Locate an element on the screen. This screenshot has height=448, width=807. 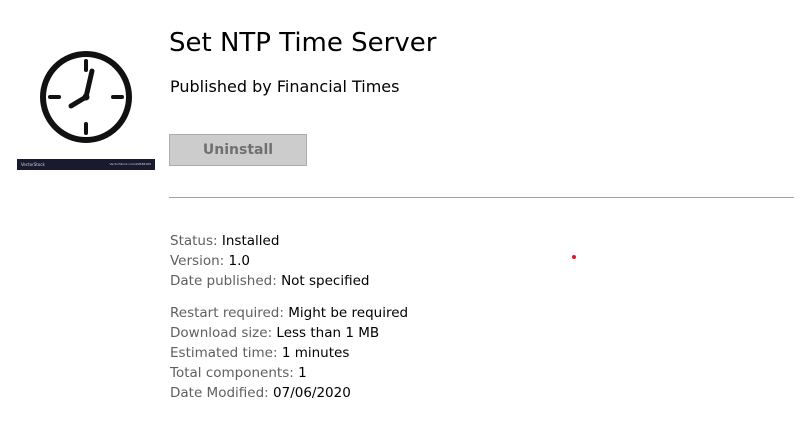
detail-value: Might be required is located at coordinates (348, 313).